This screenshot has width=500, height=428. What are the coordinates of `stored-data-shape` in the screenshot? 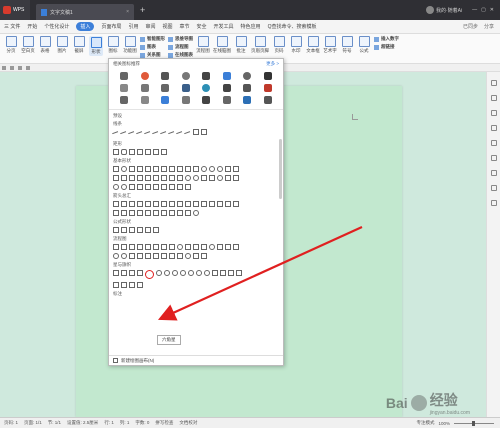 It's located at (164, 256).